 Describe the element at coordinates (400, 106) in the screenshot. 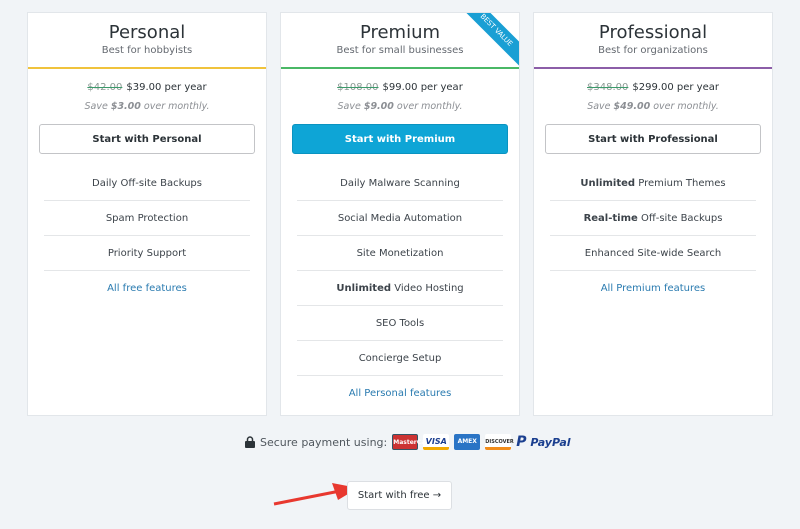

I see `savings: Save $9.00 over monthly.` at that location.